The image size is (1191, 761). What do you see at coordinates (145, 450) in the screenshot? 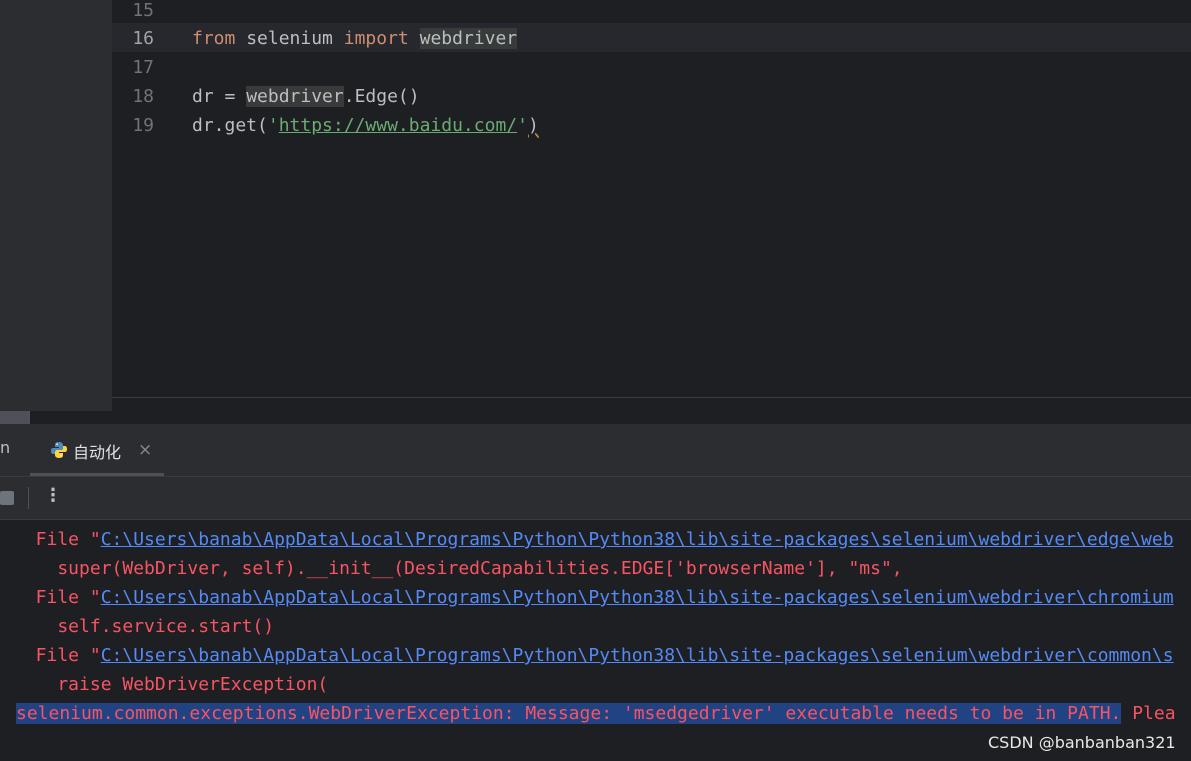
I see `close-icon: ×` at bounding box center [145, 450].